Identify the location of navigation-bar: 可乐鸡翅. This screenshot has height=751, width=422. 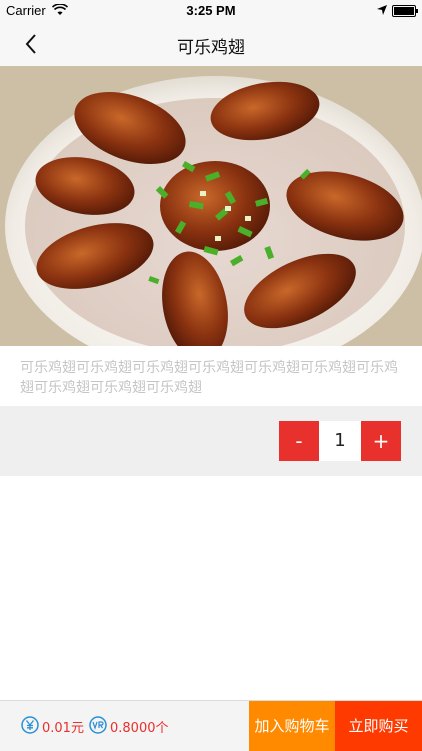
(211, 44).